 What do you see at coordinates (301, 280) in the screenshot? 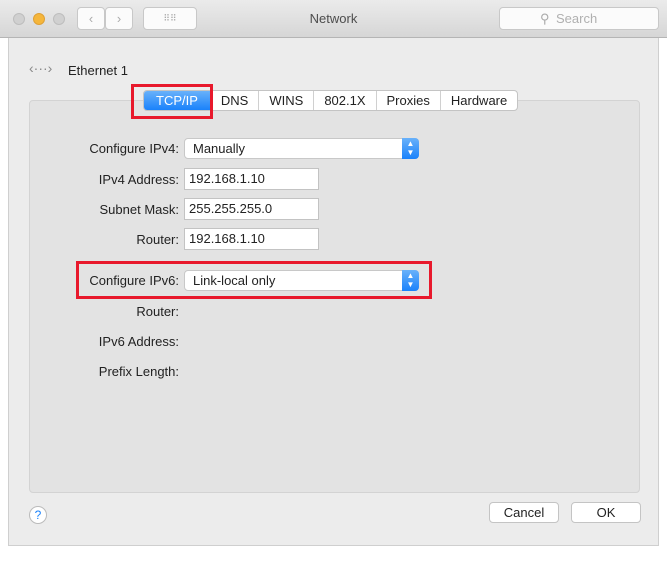
I see `configure-ipv6-select: Link-local only ▲ ▼` at bounding box center [301, 280].